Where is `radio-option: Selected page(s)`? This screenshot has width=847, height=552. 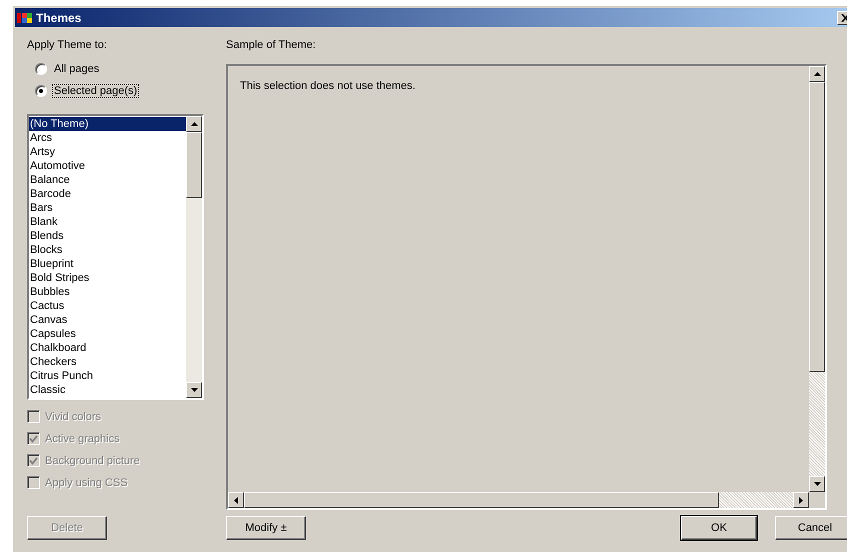 radio-option: Selected page(s) is located at coordinates (119, 90).